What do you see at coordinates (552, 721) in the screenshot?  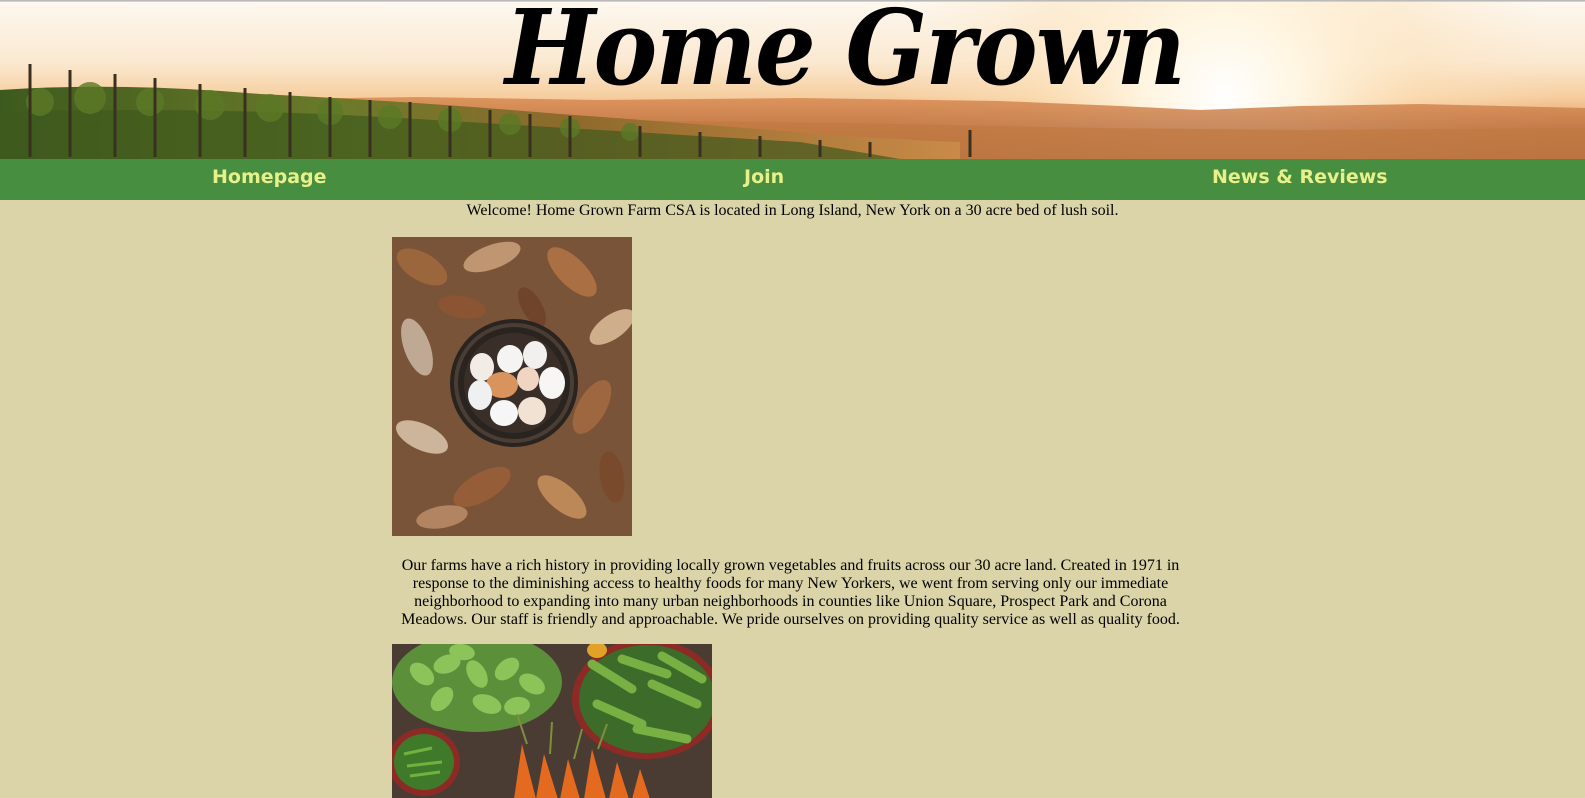 I see `vegetables-photo` at bounding box center [552, 721].